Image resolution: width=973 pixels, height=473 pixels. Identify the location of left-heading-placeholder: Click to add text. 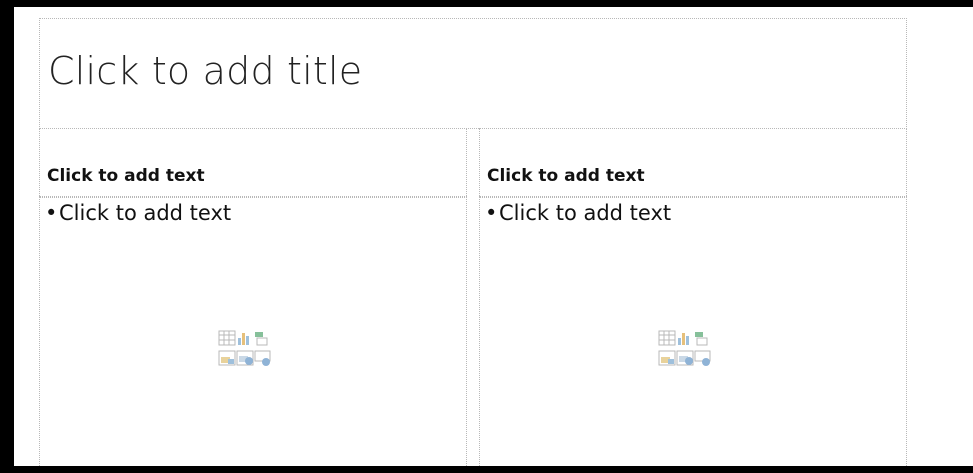
(253, 163).